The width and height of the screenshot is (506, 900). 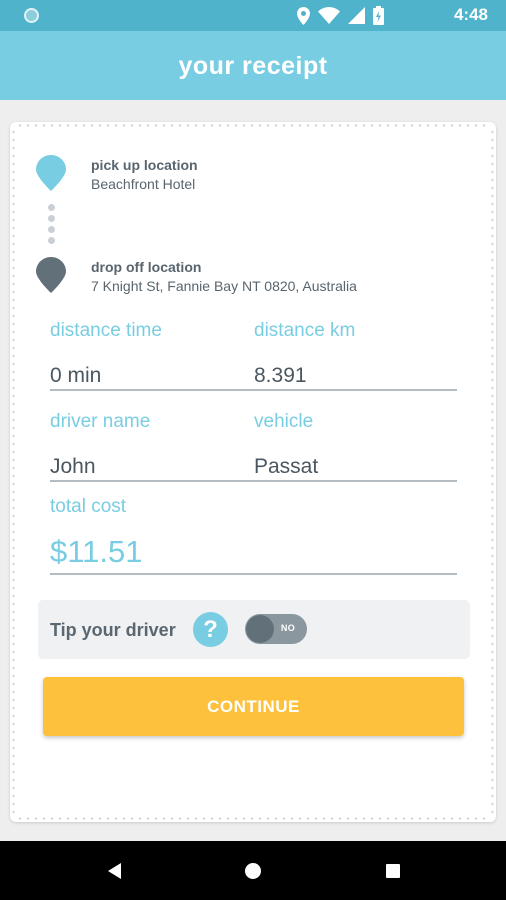 I want to click on tip-panel: Tip your driver ? NO, so click(x=254, y=629).